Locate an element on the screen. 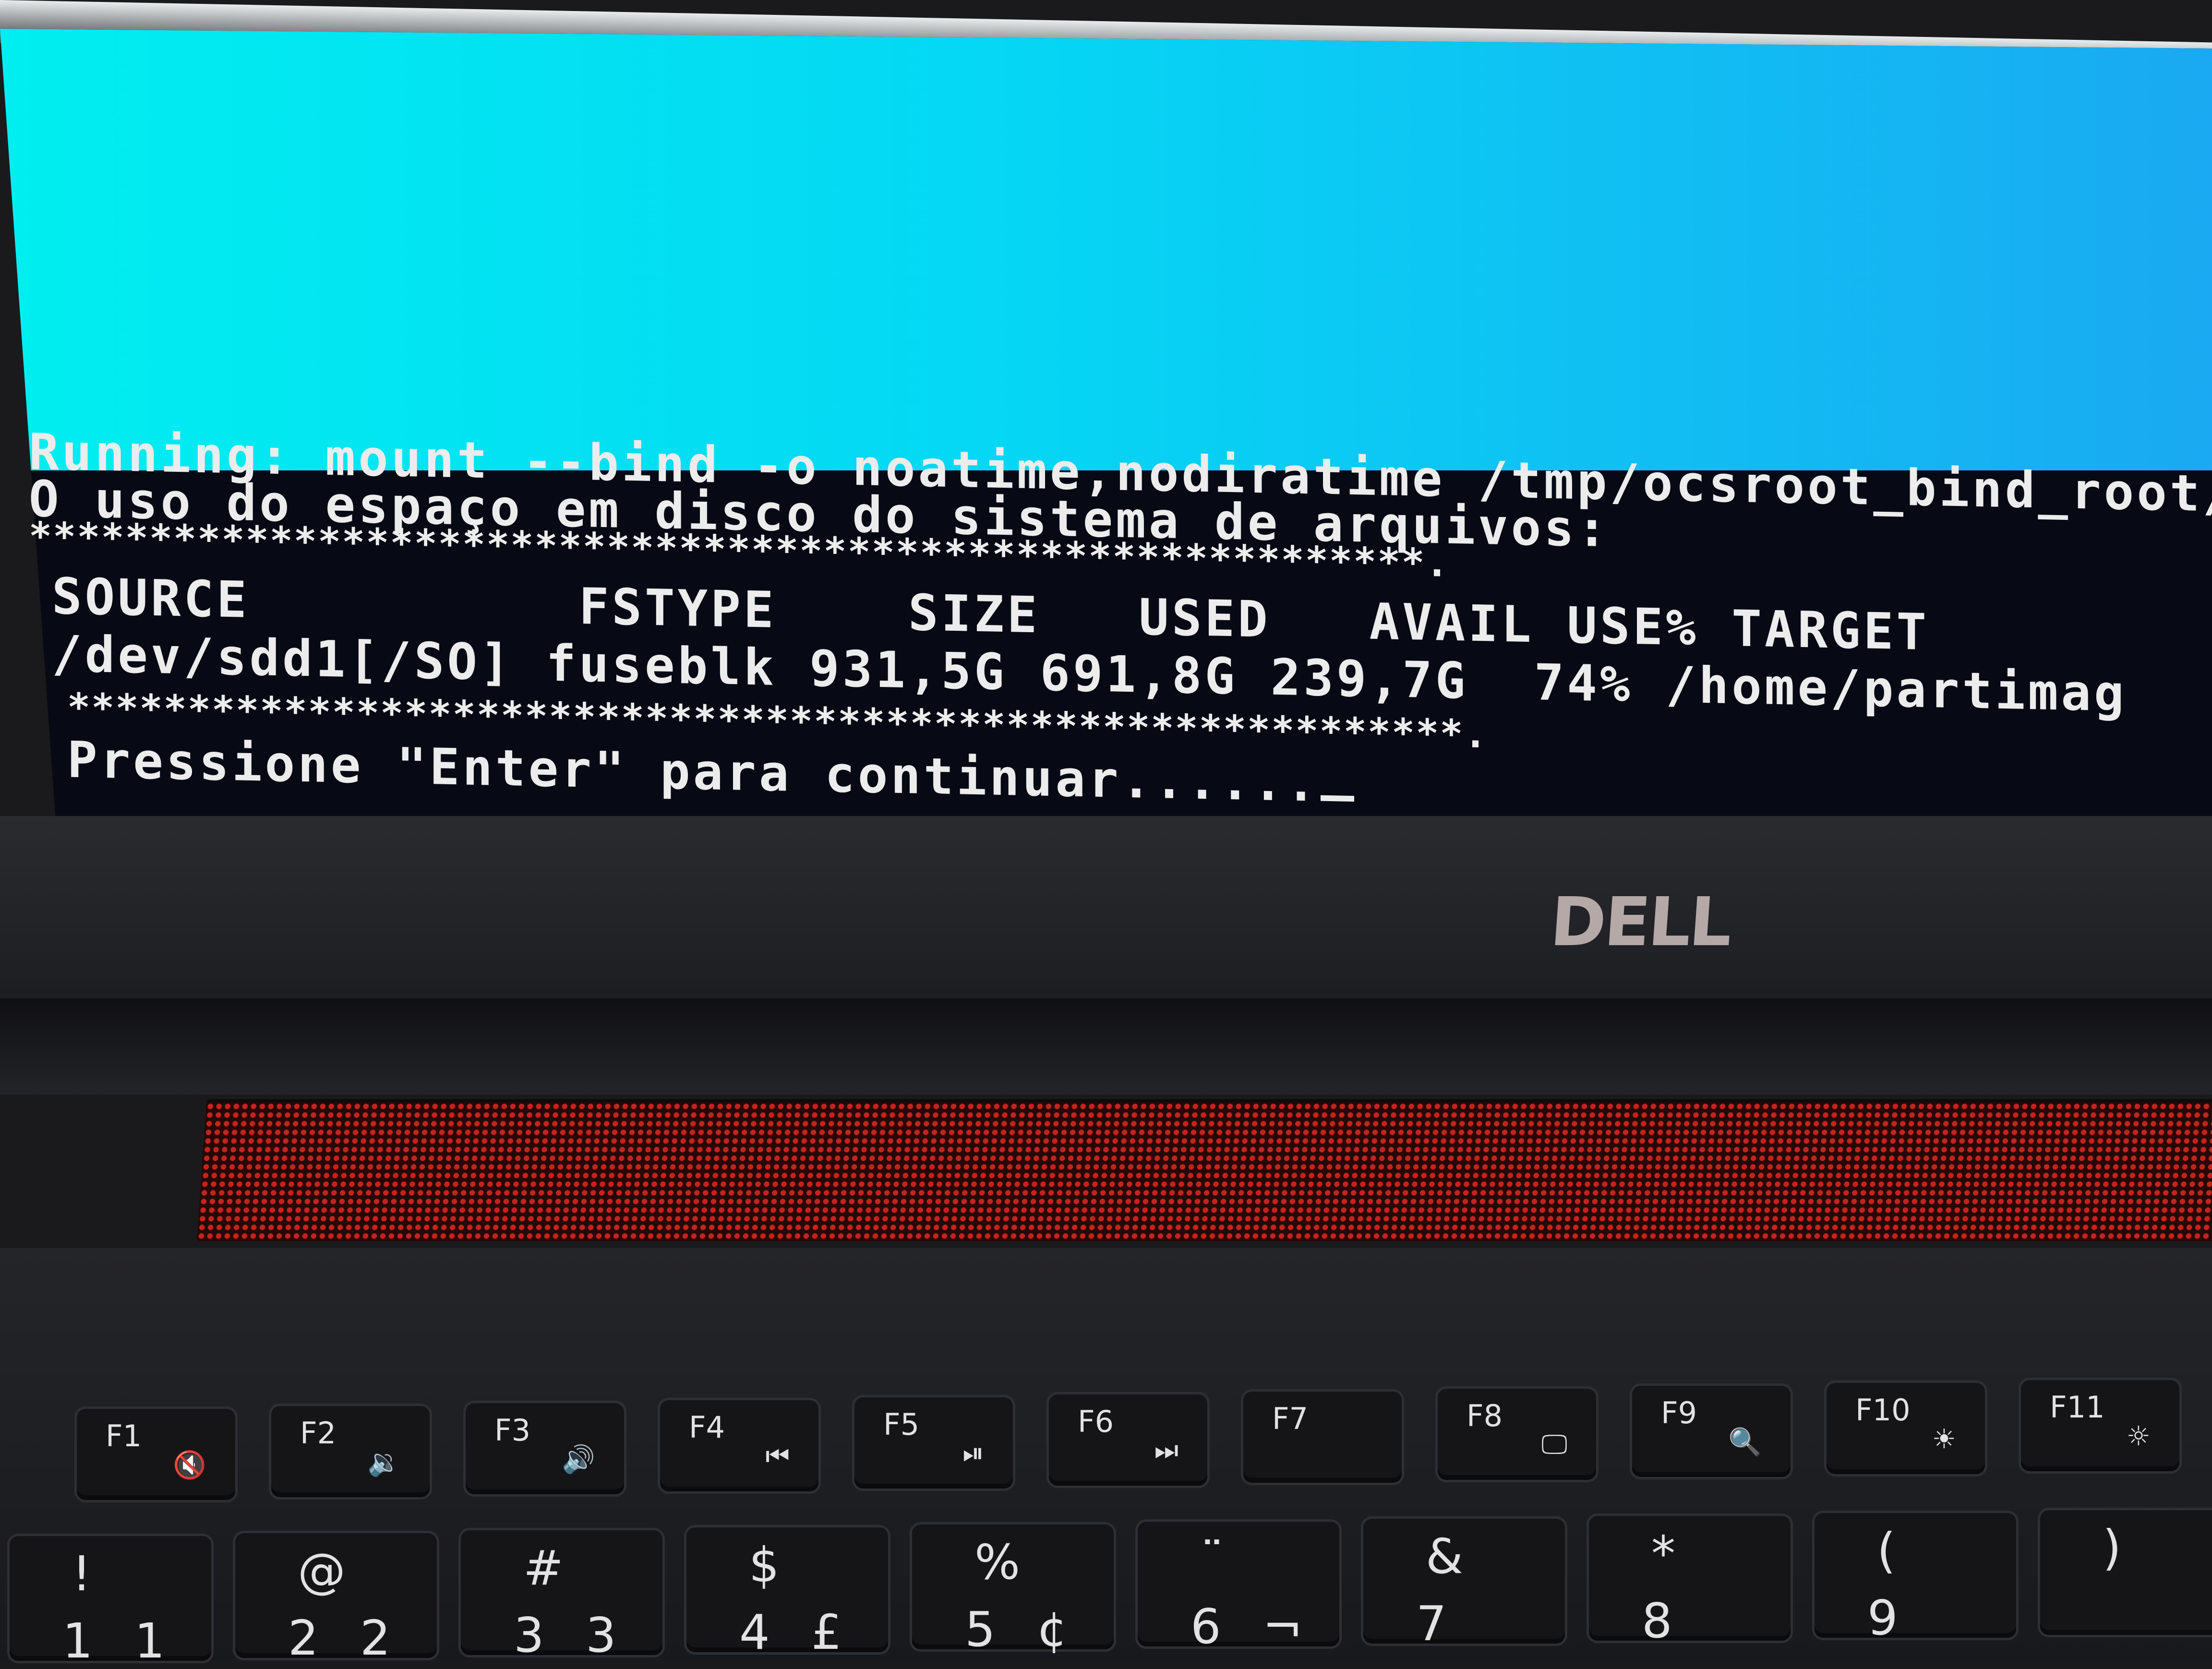 This screenshot has width=2212, height=1669. key-digit: 8 is located at coordinates (1657, 1621).